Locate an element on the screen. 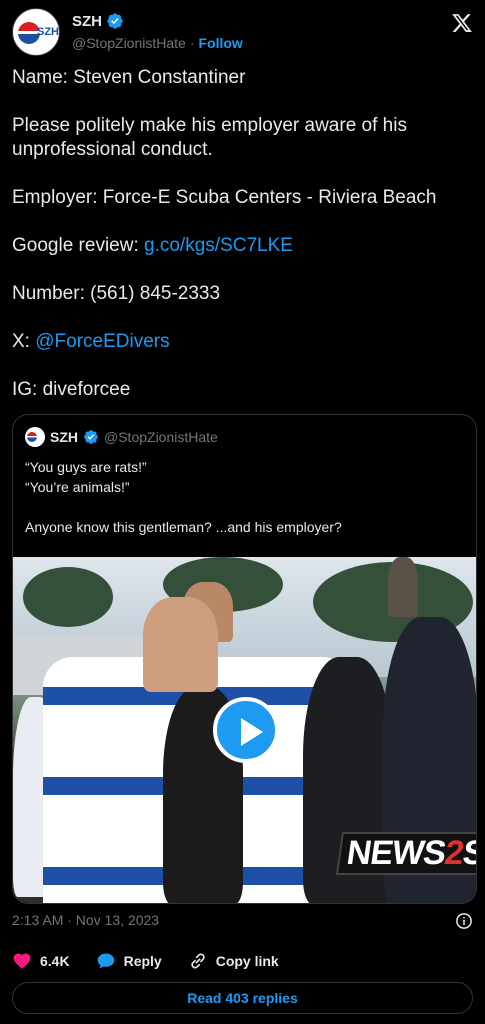  post-line-name: Name: Steven Constantiner is located at coordinates (129, 77).